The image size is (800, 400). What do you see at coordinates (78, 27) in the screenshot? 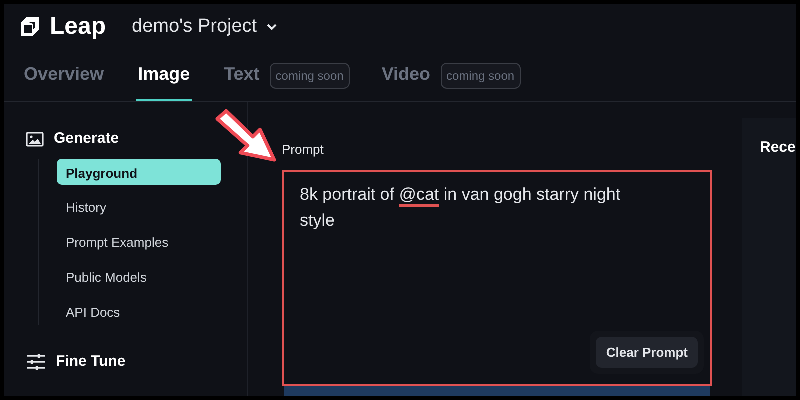
I see `logo-text: Leap` at bounding box center [78, 27].